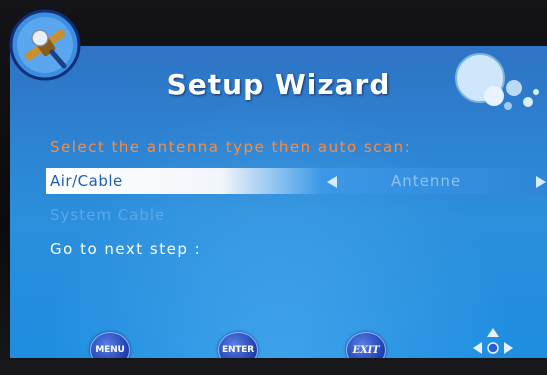 The width and height of the screenshot is (547, 375). Describe the element at coordinates (231, 147) in the screenshot. I see `instruction-text: Select the antenna type then auto scan:` at that location.